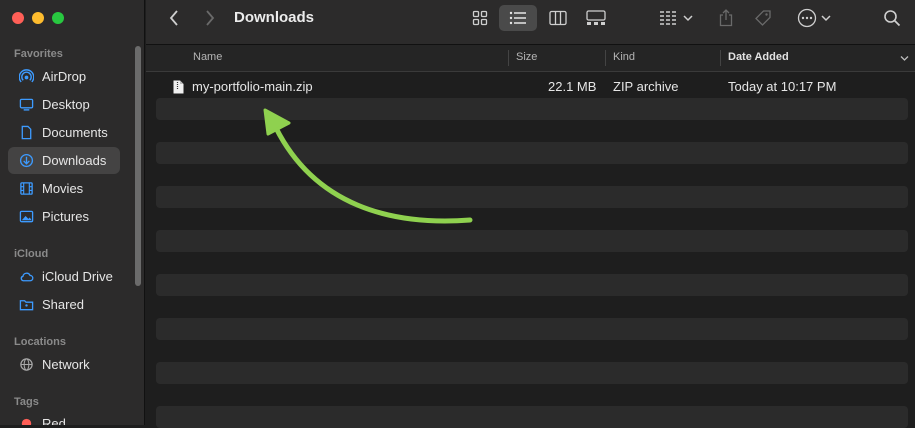  Describe the element at coordinates (646, 86) in the screenshot. I see `file-kind: ZIP archive` at that location.